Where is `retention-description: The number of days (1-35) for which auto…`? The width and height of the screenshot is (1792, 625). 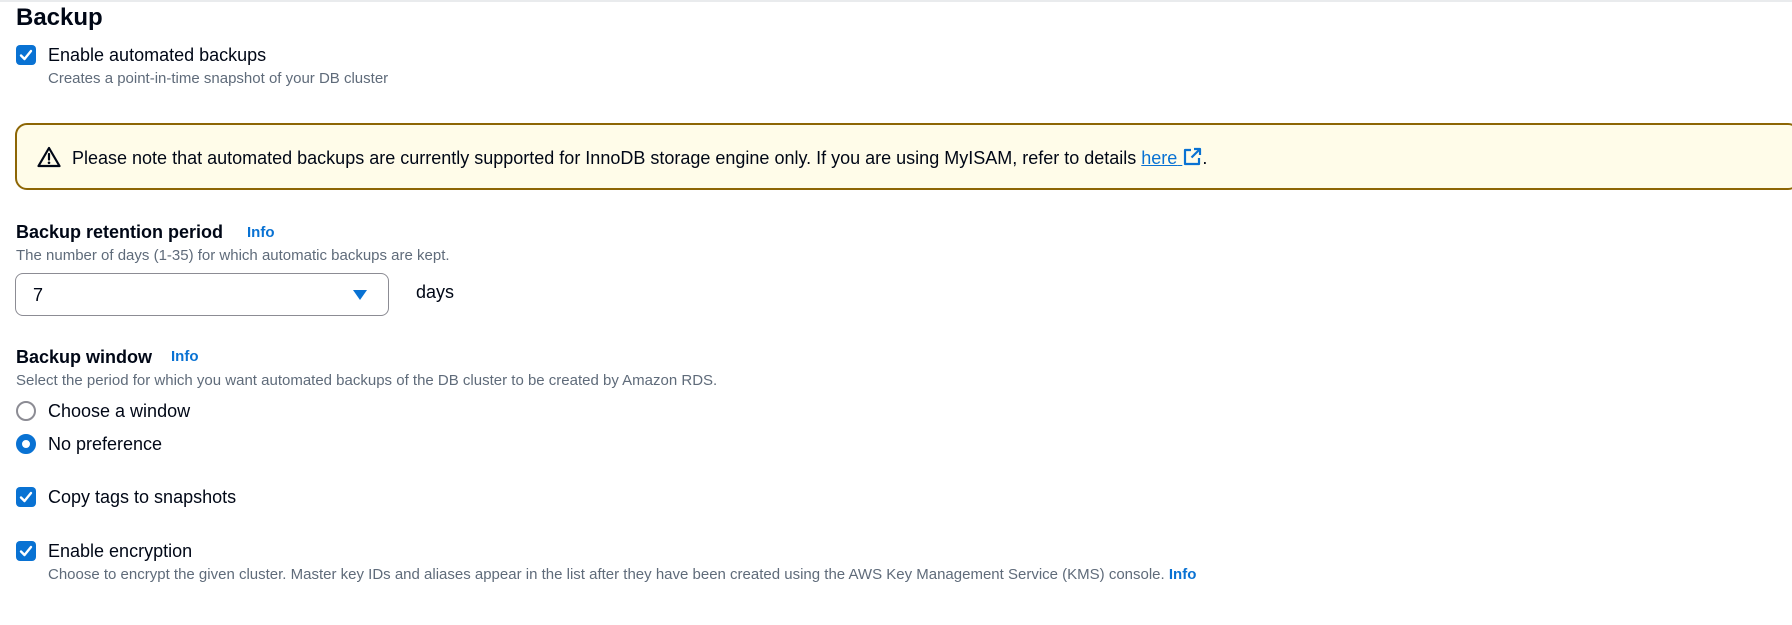
retention-description: The number of days (1-35) for which auto… is located at coordinates (233, 255).